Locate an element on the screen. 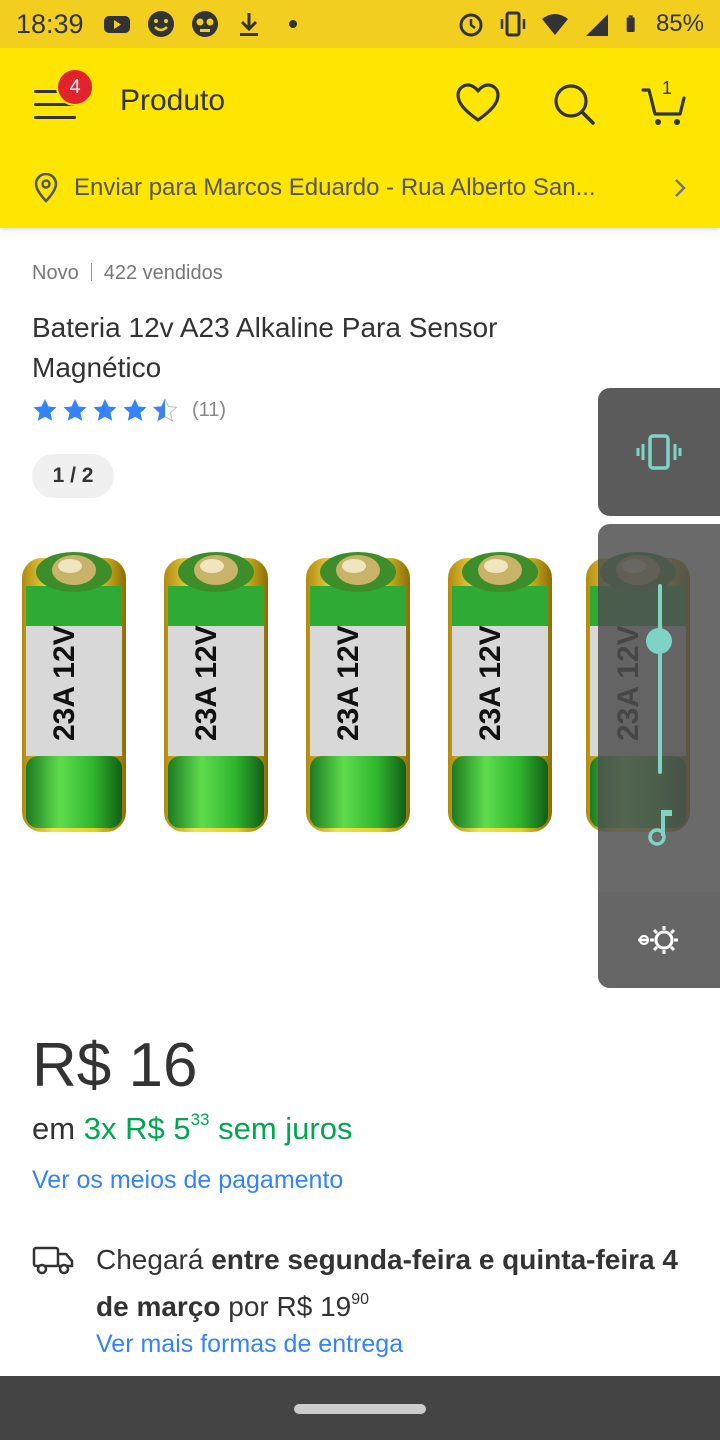 The width and height of the screenshot is (720, 1440). installments-suffix: sem juros is located at coordinates (285, 1128).